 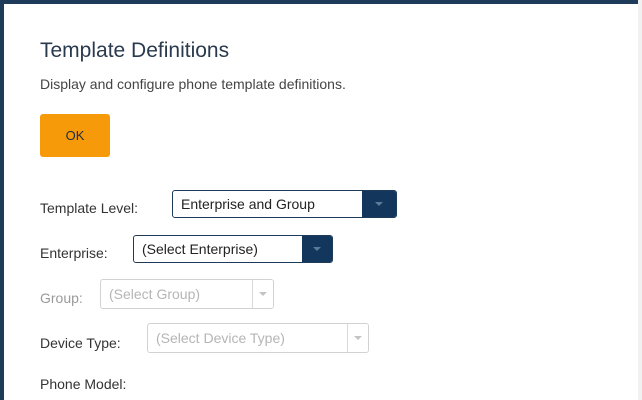 What do you see at coordinates (83, 384) in the screenshot?
I see `phone-model-label: Phone Model:` at bounding box center [83, 384].